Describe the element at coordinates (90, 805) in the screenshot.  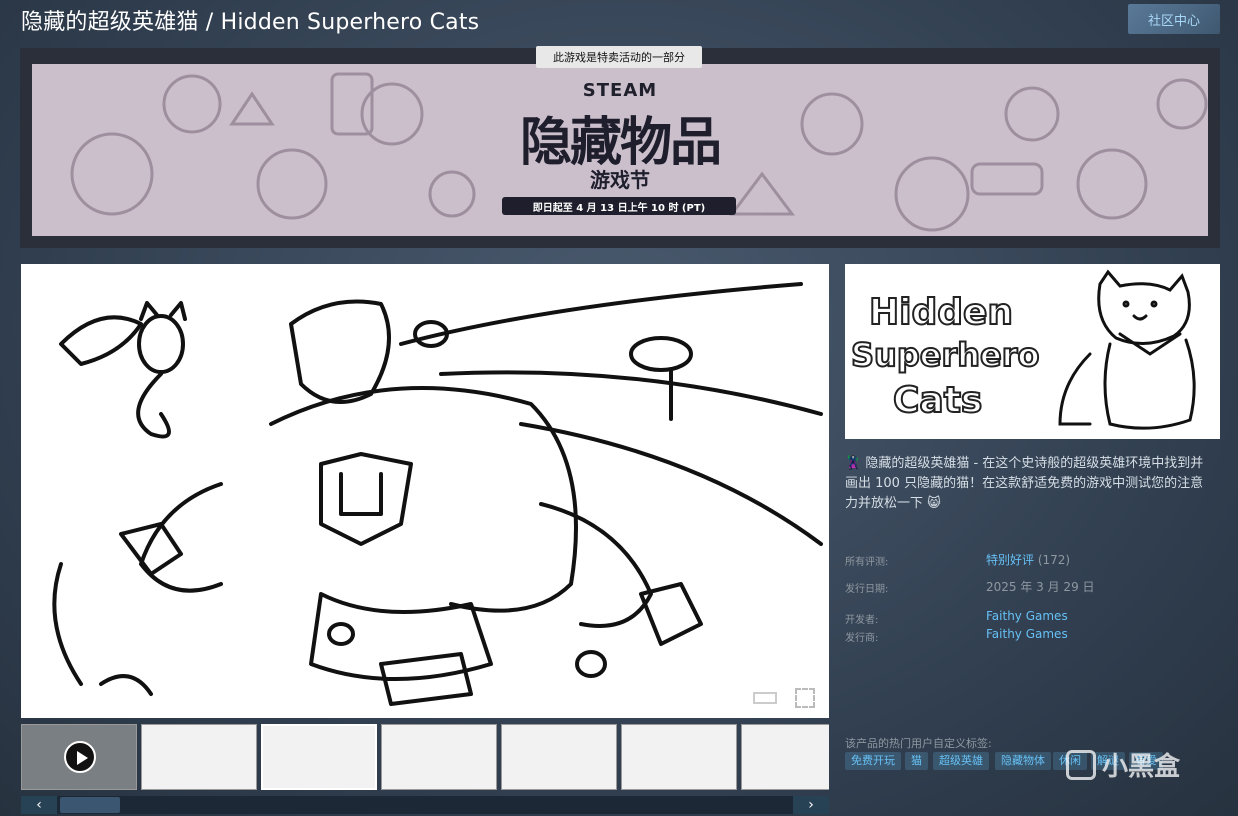
I see `scrollbar-thumb` at that location.